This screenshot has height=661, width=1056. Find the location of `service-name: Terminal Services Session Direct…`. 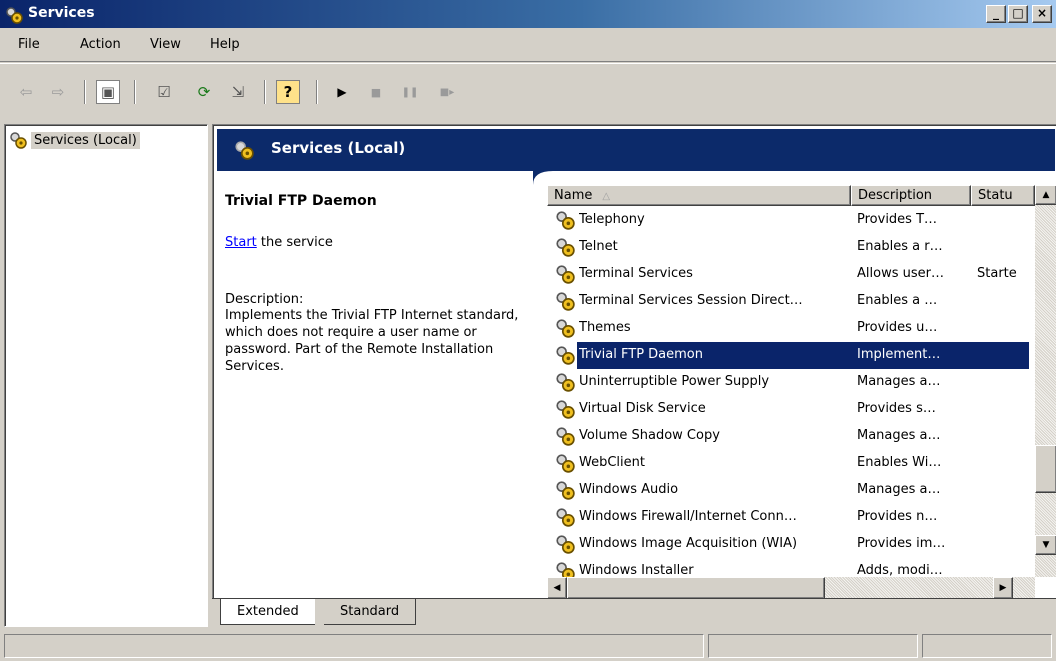

service-name: Terminal Services Session Direct… is located at coordinates (691, 300).